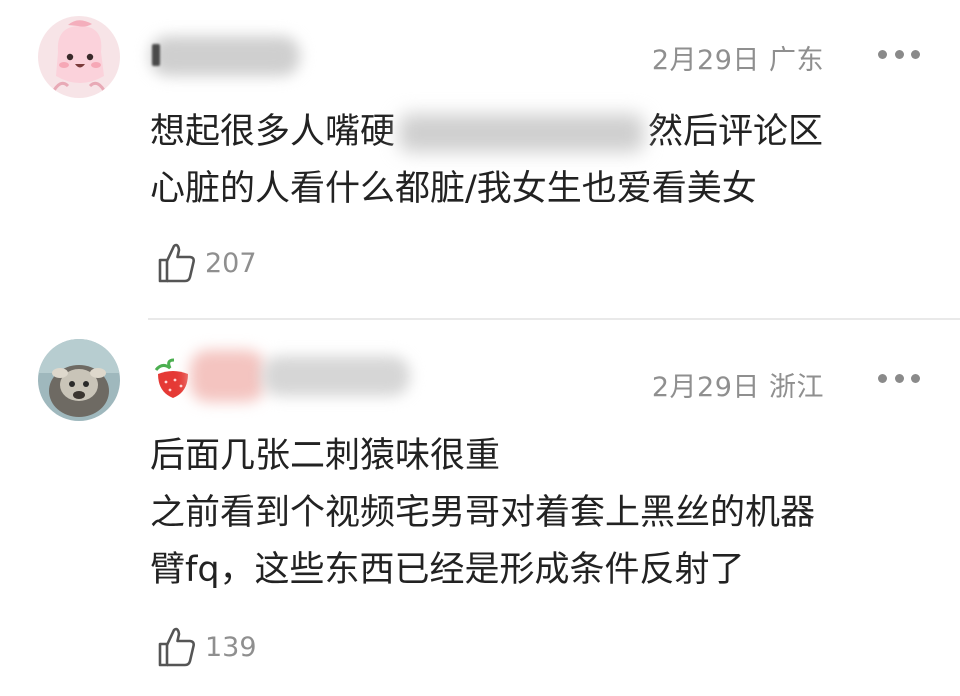 The image size is (960, 696). I want to click on animal-photo-avatar-icon, so click(79, 380).